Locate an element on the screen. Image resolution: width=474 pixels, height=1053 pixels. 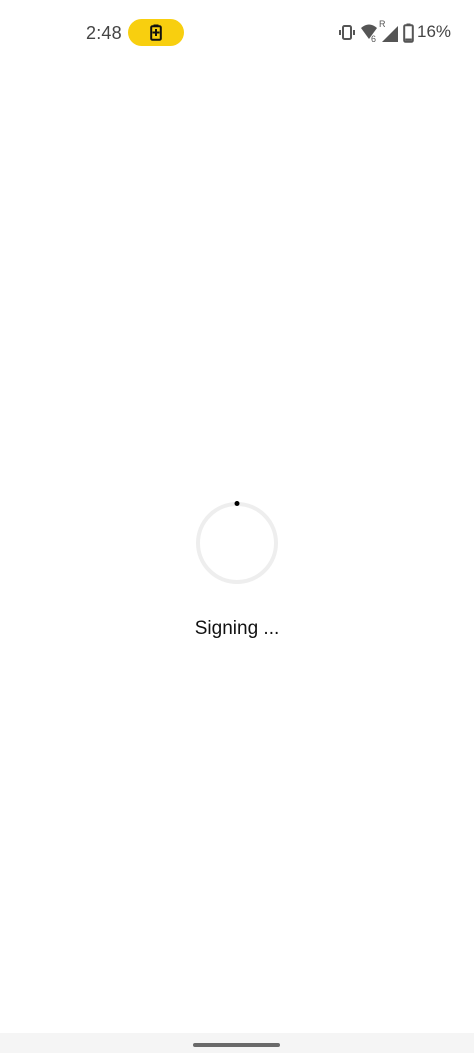
navigation-bar is located at coordinates (237, 1043).